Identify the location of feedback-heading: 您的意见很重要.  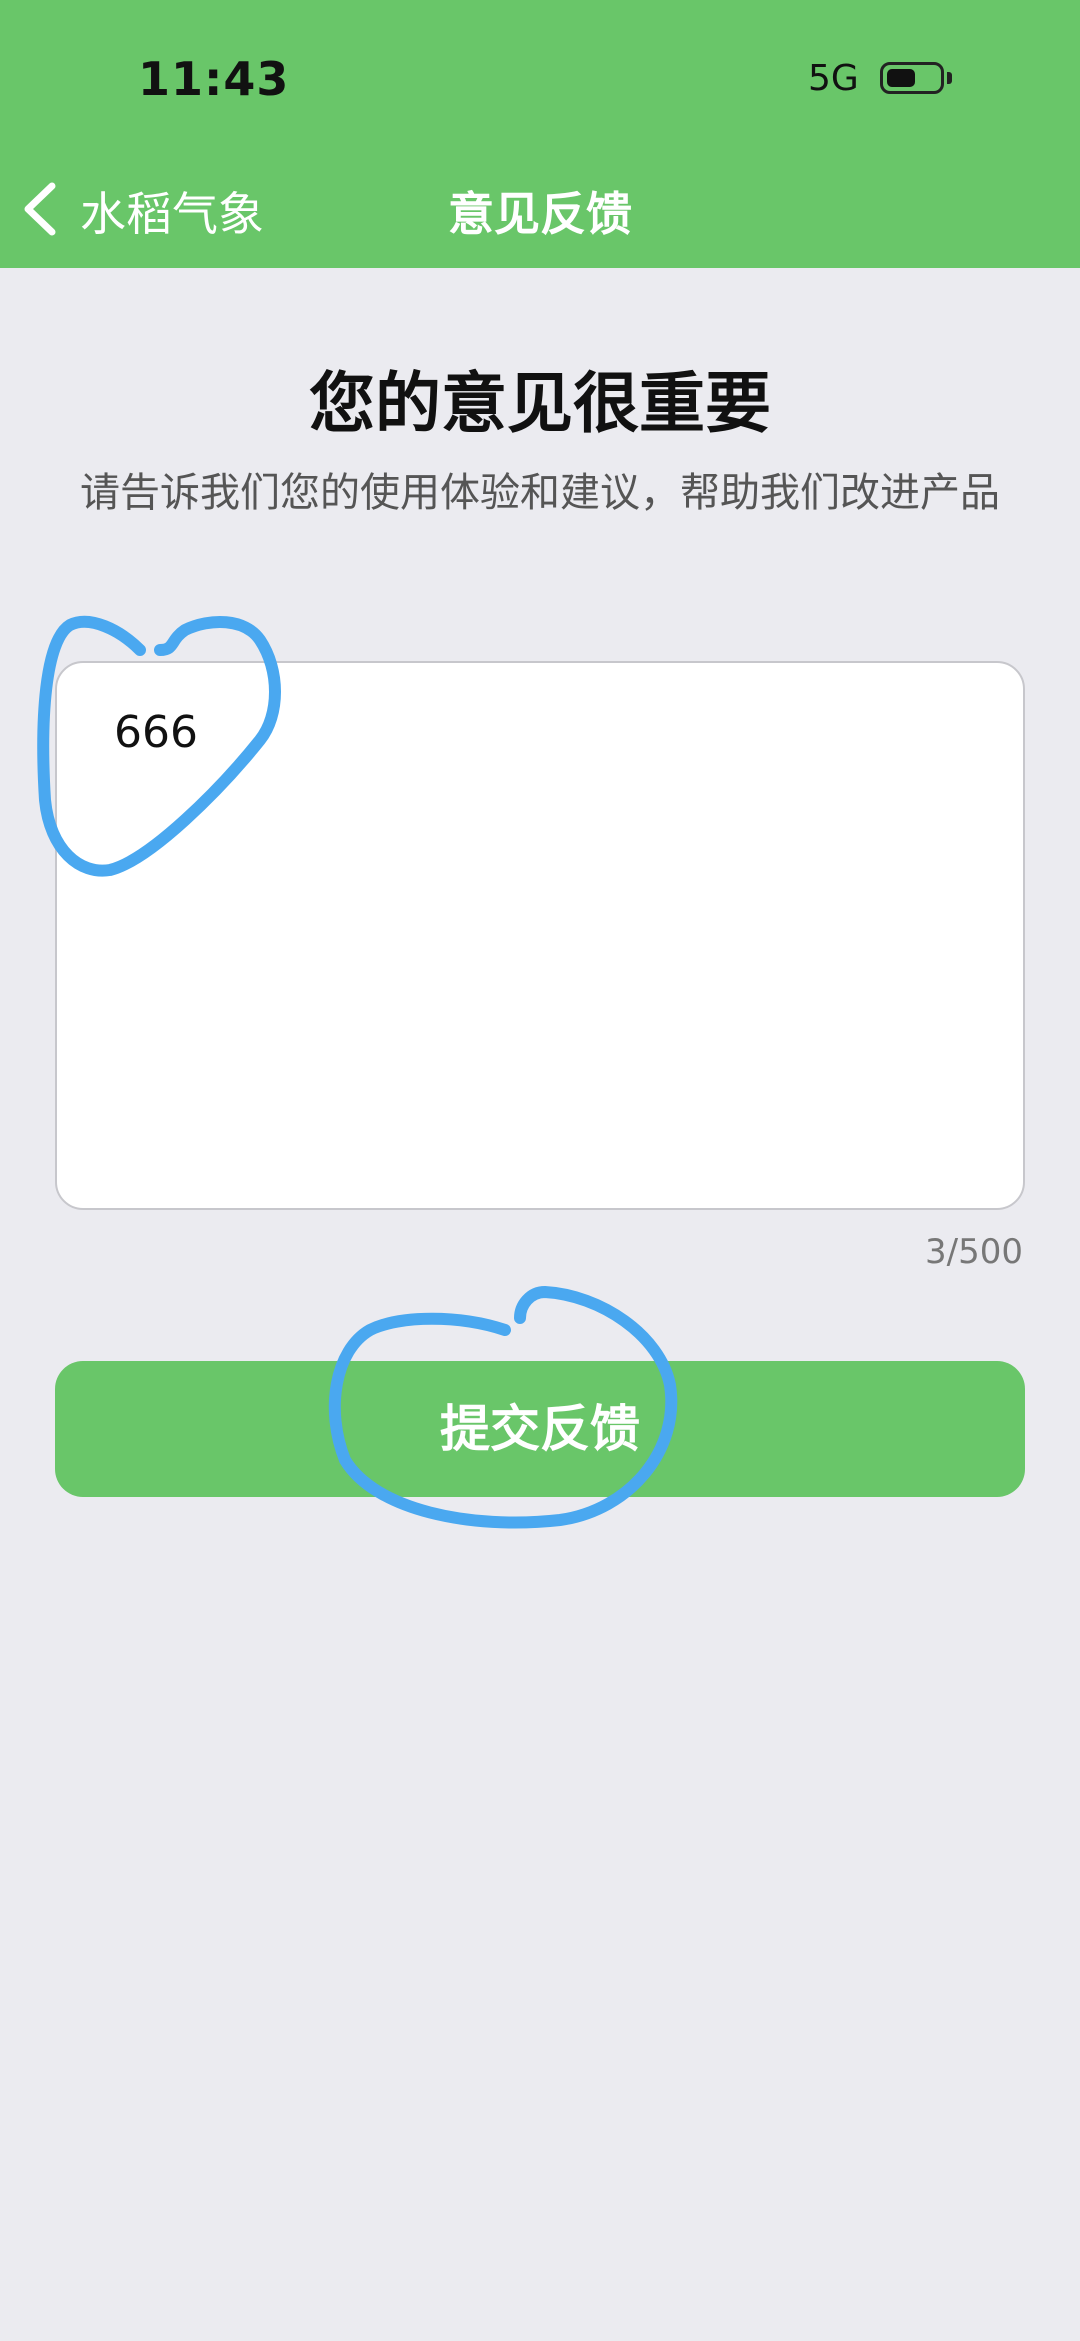
(540, 403).